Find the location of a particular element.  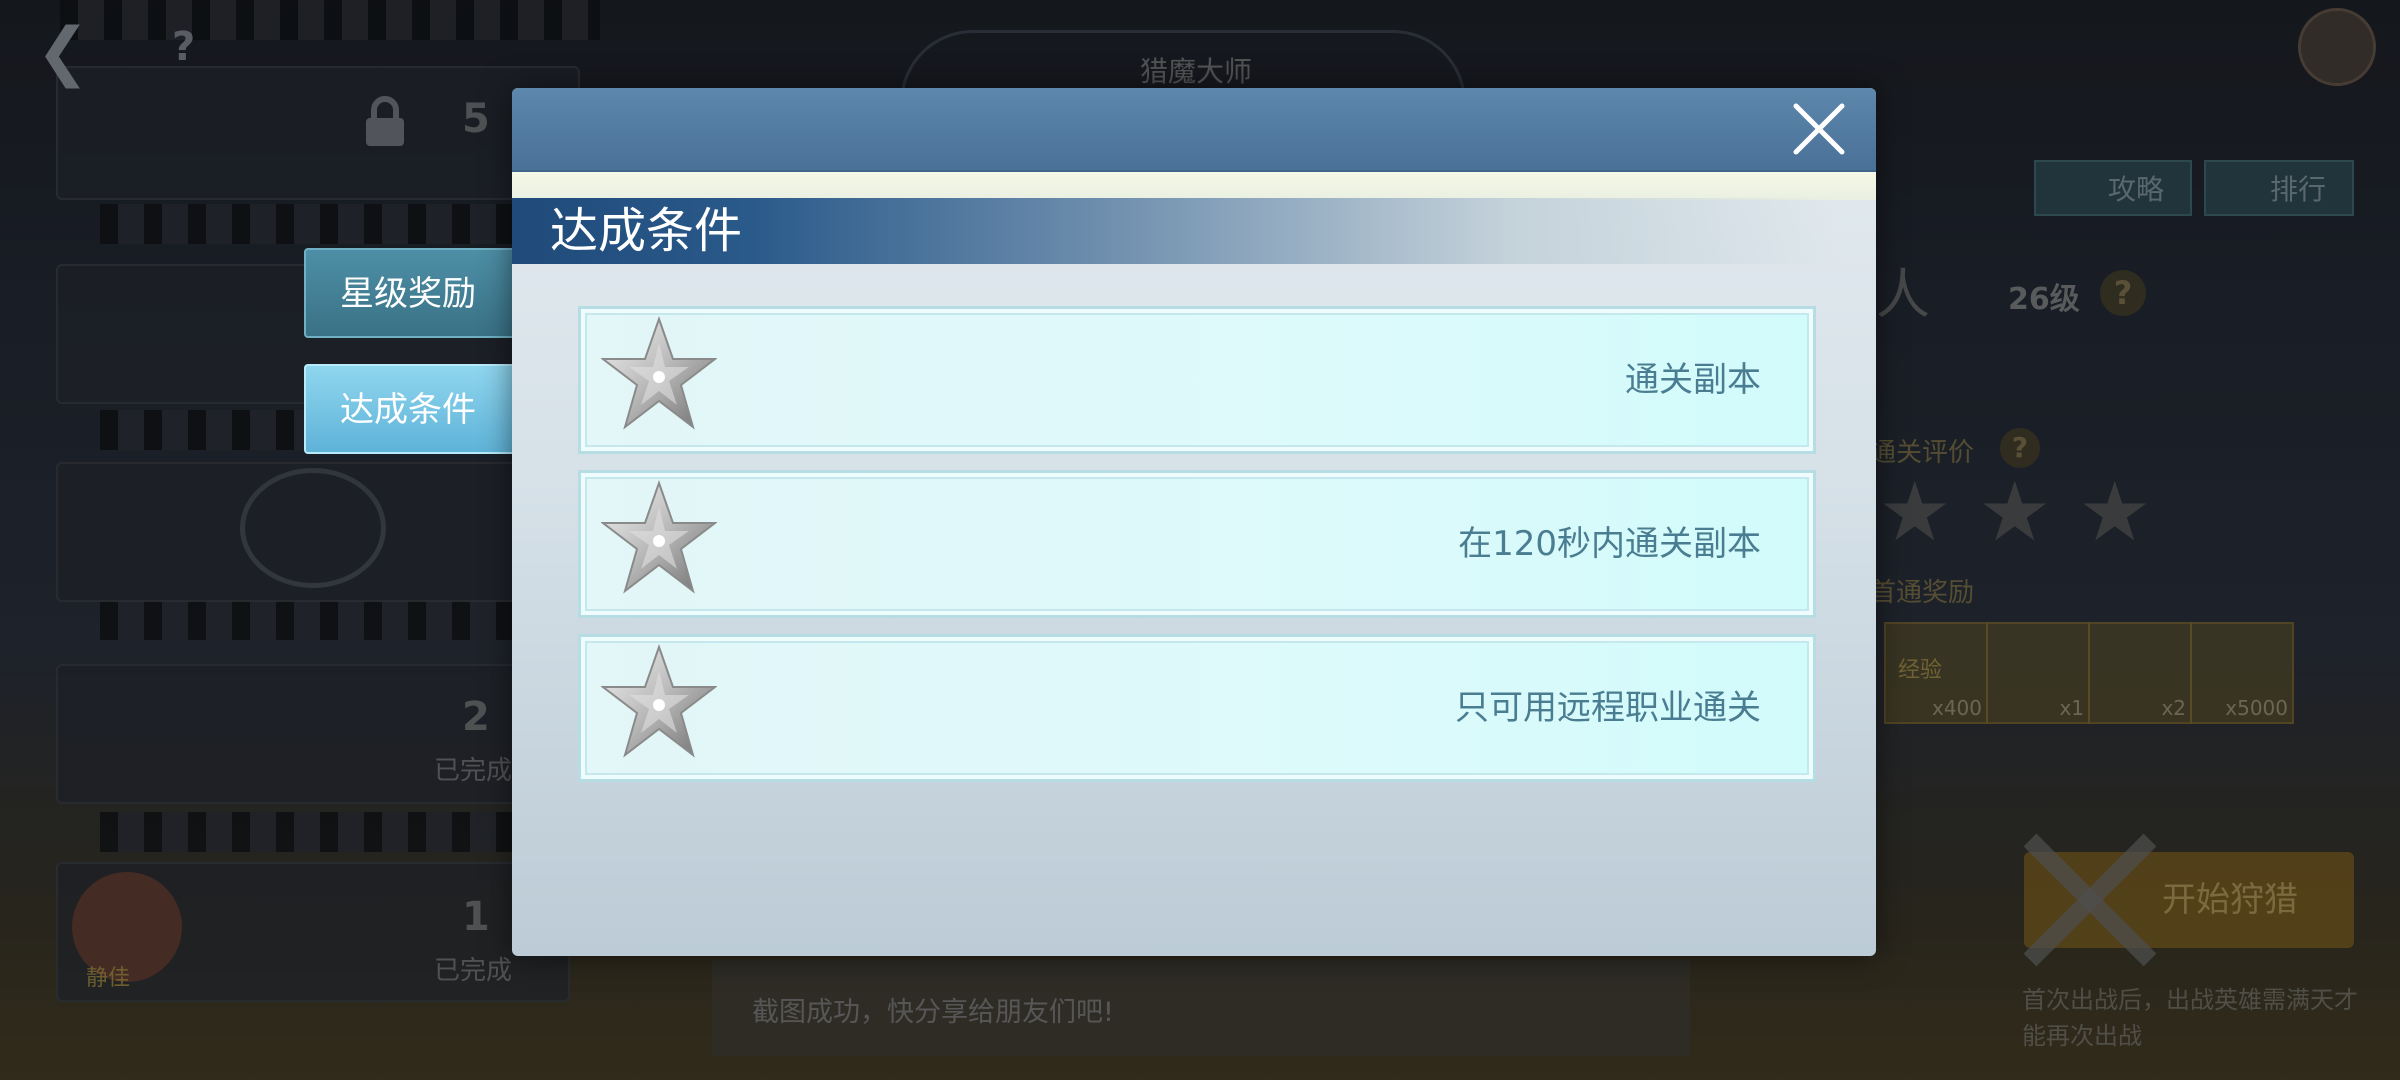

section-title: 达成条件 is located at coordinates (646, 231).